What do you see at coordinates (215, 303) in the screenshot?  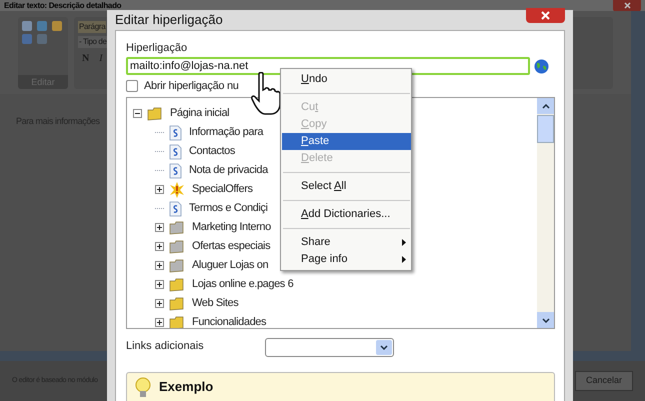 I see `tree-item: Web Sites` at bounding box center [215, 303].